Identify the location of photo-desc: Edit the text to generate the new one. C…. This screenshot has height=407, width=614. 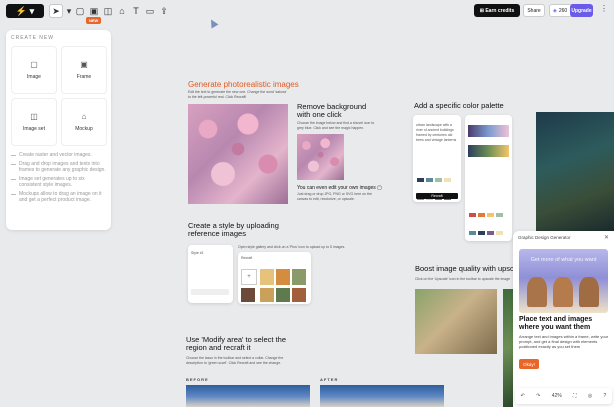
(237, 94).